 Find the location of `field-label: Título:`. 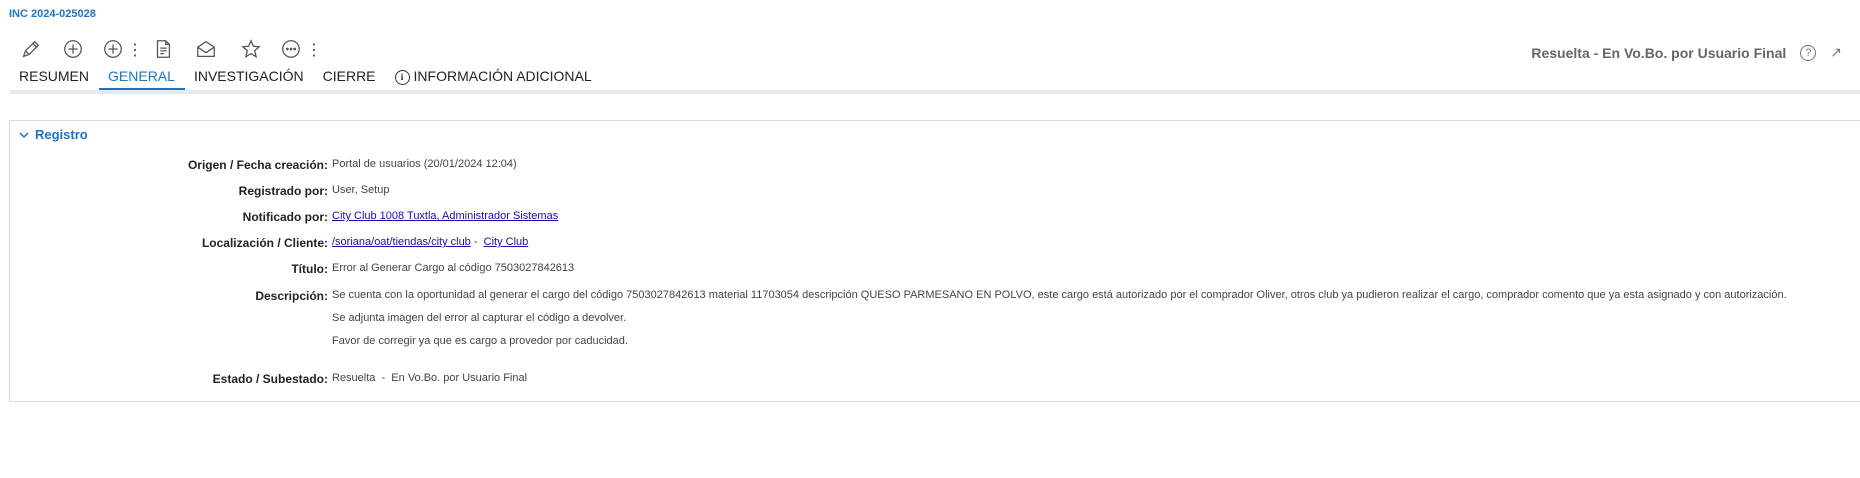

field-label: Título: is located at coordinates (309, 269).